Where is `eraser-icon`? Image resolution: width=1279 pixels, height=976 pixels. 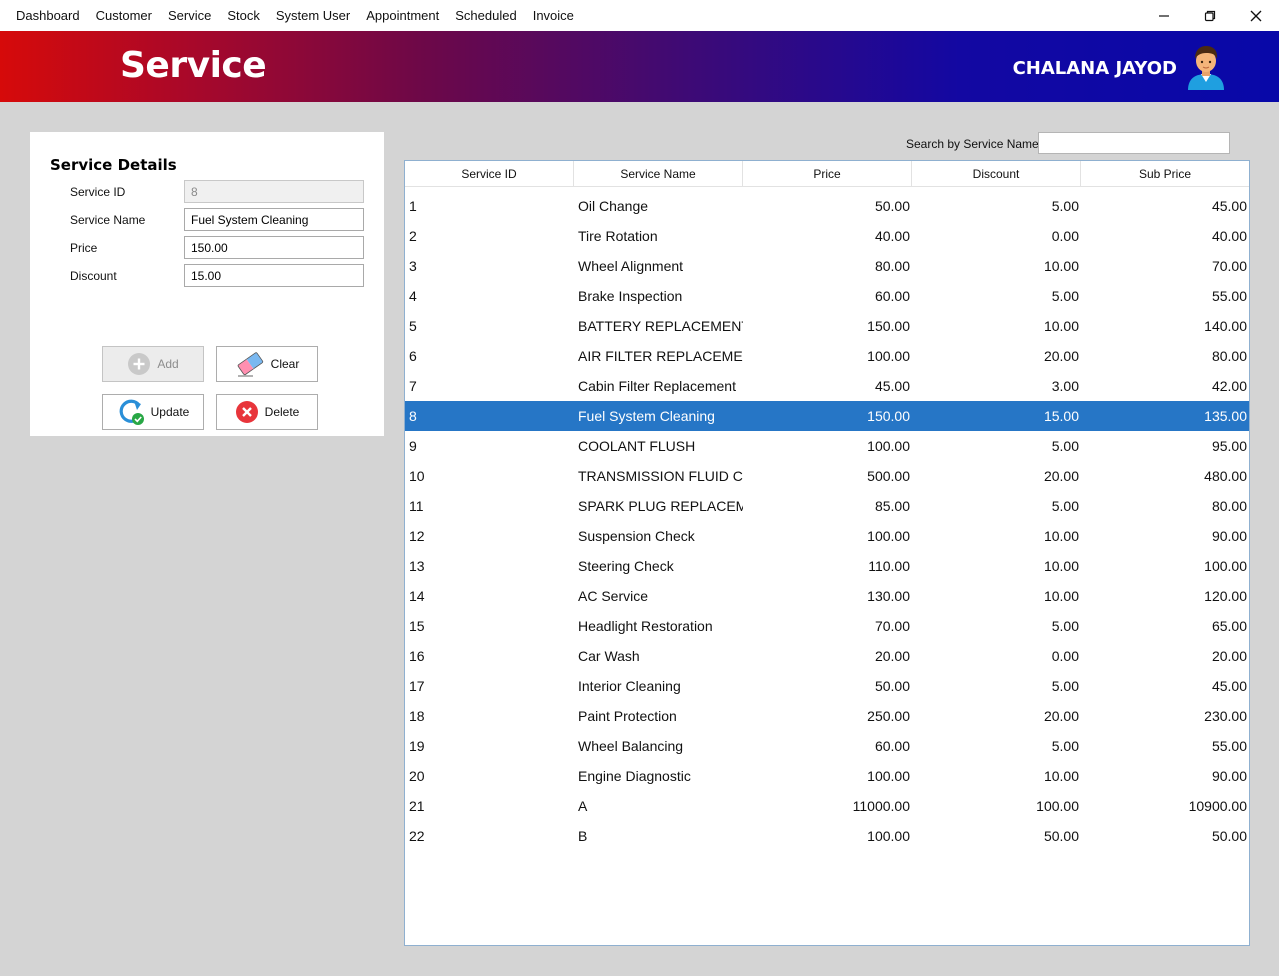
eraser-icon is located at coordinates (250, 364).